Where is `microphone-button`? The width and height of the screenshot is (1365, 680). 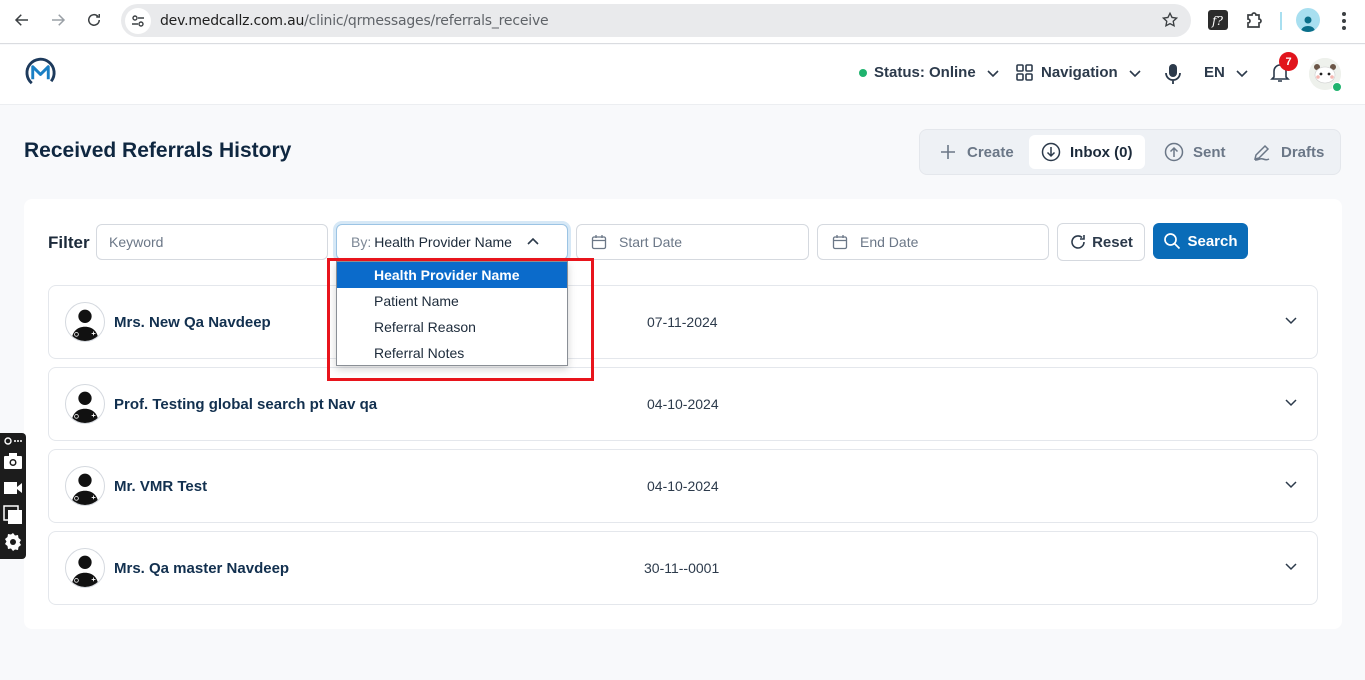 microphone-button is located at coordinates (1173, 74).